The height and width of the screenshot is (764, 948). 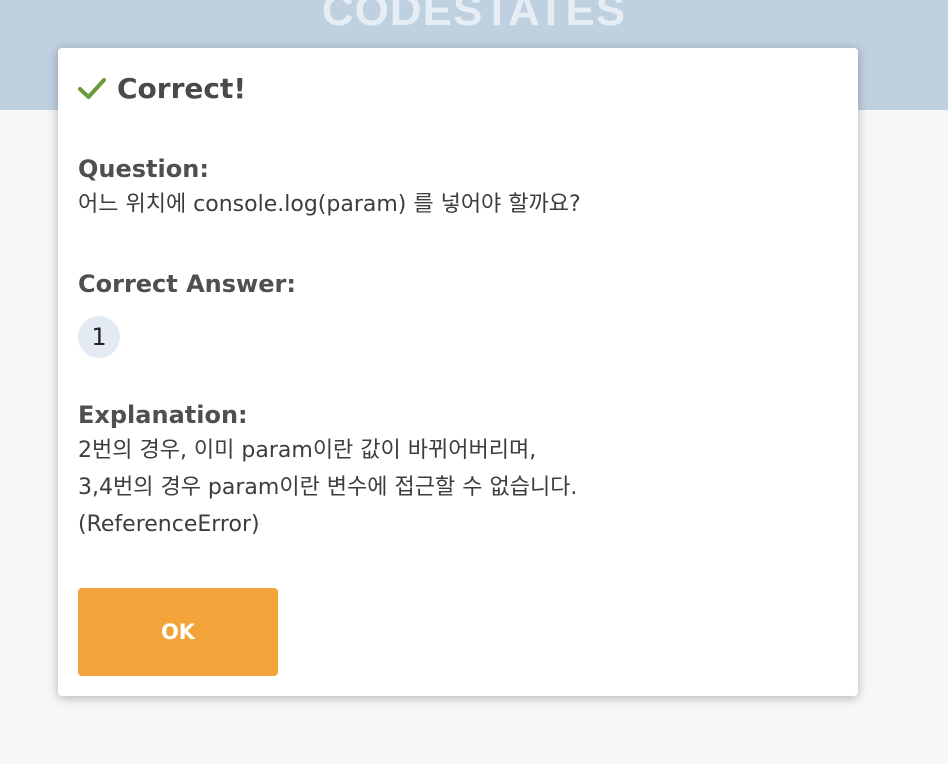 I want to click on answer-badge: 1, so click(x=99, y=337).